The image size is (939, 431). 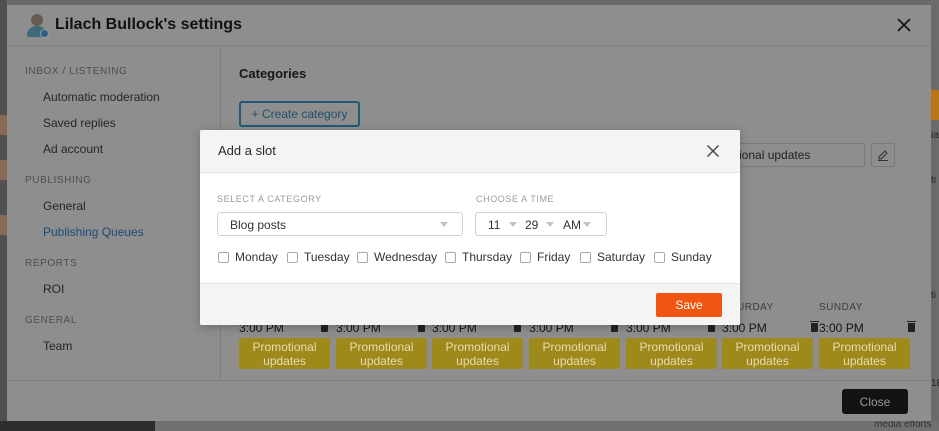 I want to click on settings-title: Lilach Bullock's settings, so click(x=148, y=24).